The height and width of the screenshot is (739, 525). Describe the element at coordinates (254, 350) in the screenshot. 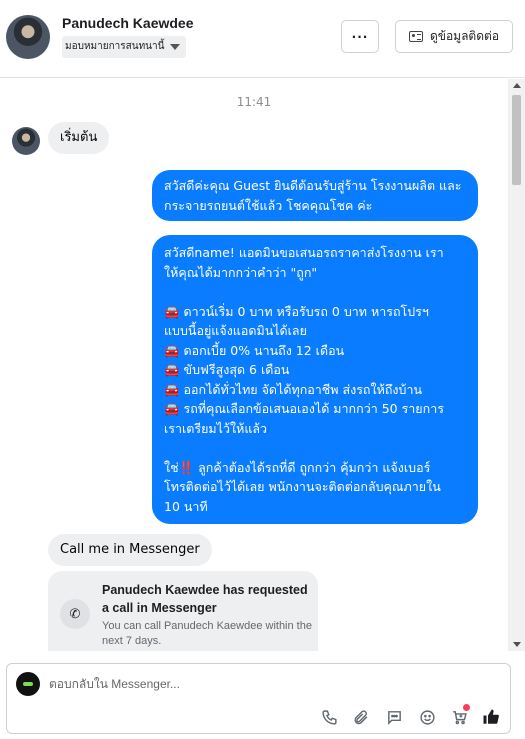

I see `offer-line: 🚘 ดอกเบี้ย 0% นานถึง 12 เดือน` at that location.